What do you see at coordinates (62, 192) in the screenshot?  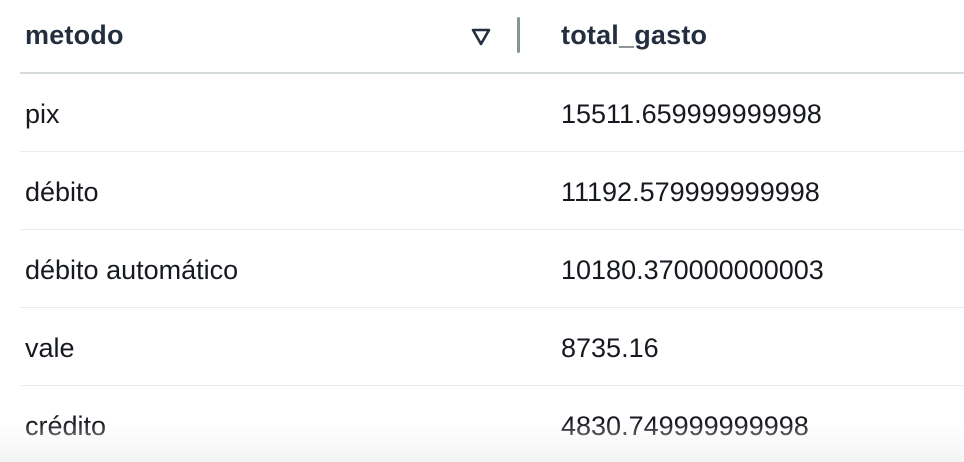 I see `cell-metodo: débito` at bounding box center [62, 192].